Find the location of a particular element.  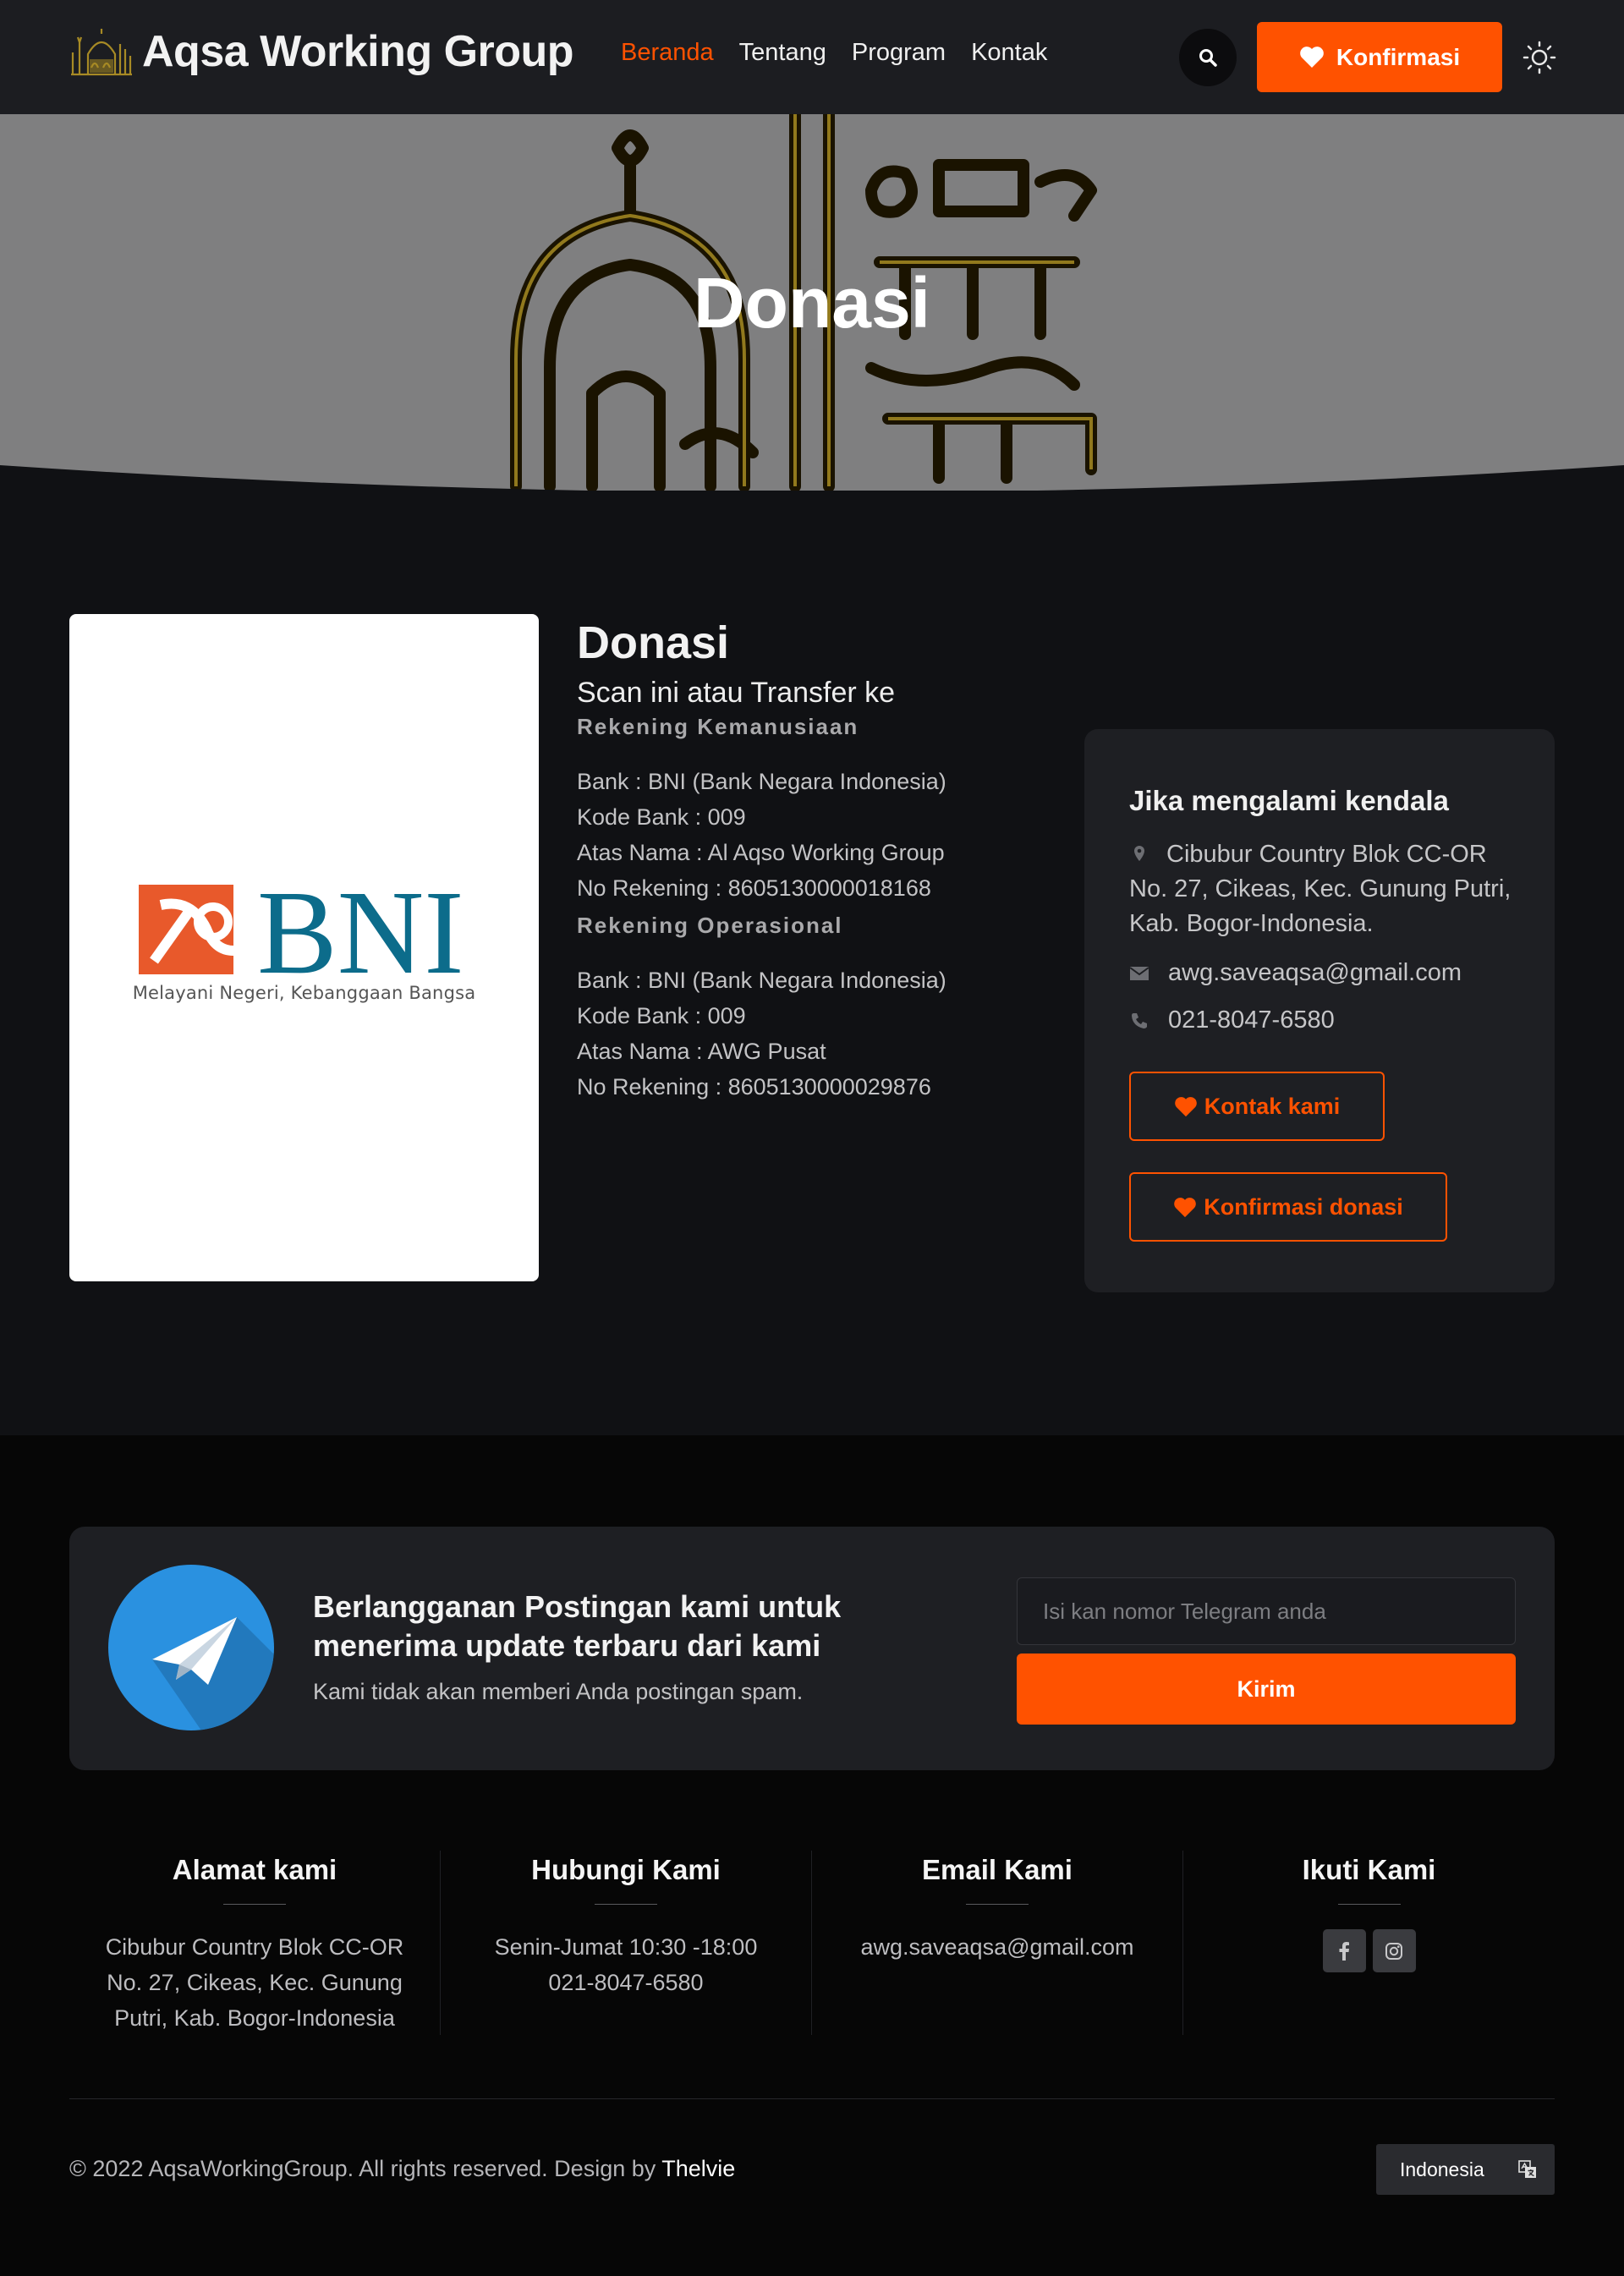

sun-icon is located at coordinates (1539, 58).